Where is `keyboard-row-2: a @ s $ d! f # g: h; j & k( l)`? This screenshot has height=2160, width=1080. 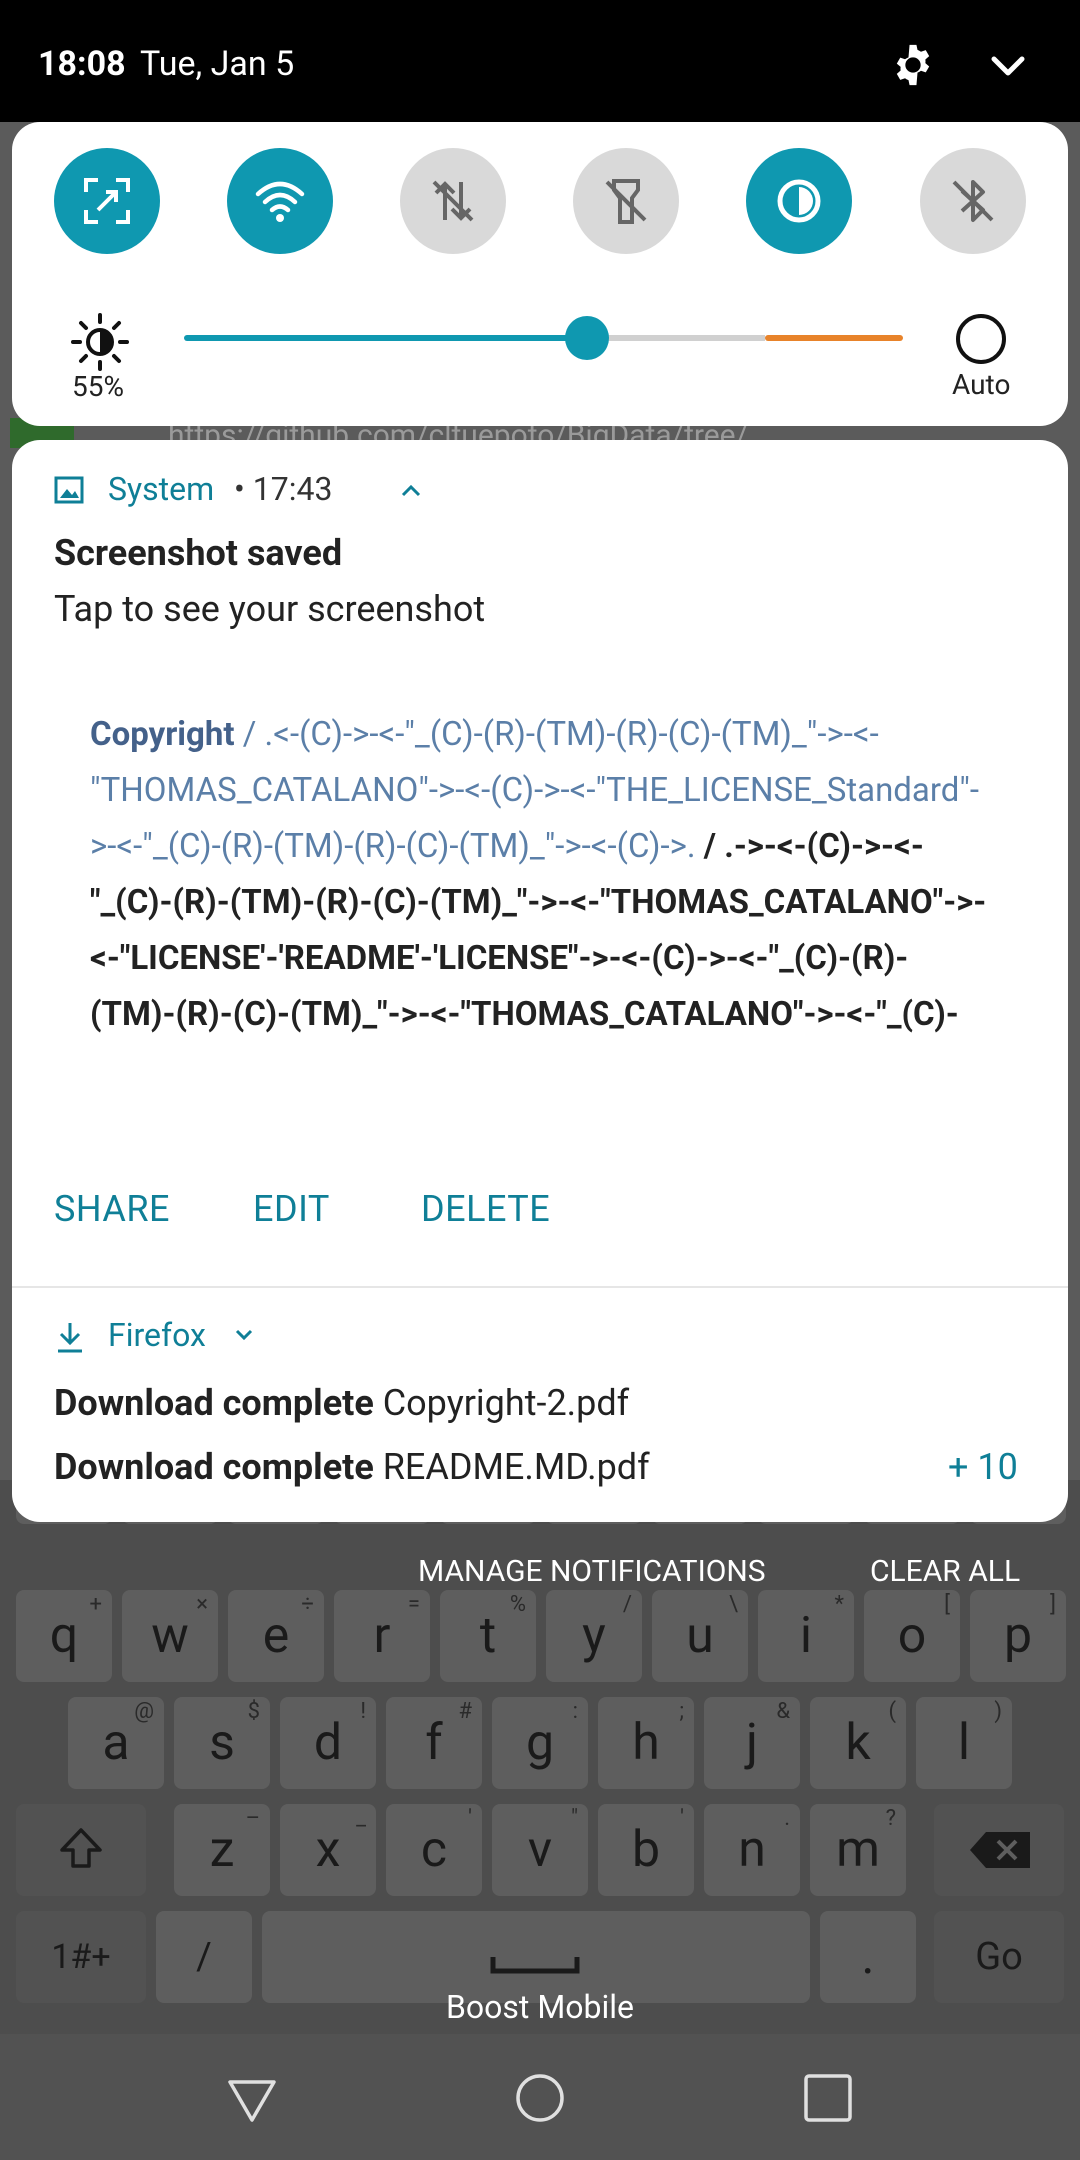
keyboard-row-2: a @ s $ d! f # g: h; j & k( l) is located at coordinates (540, 1747).